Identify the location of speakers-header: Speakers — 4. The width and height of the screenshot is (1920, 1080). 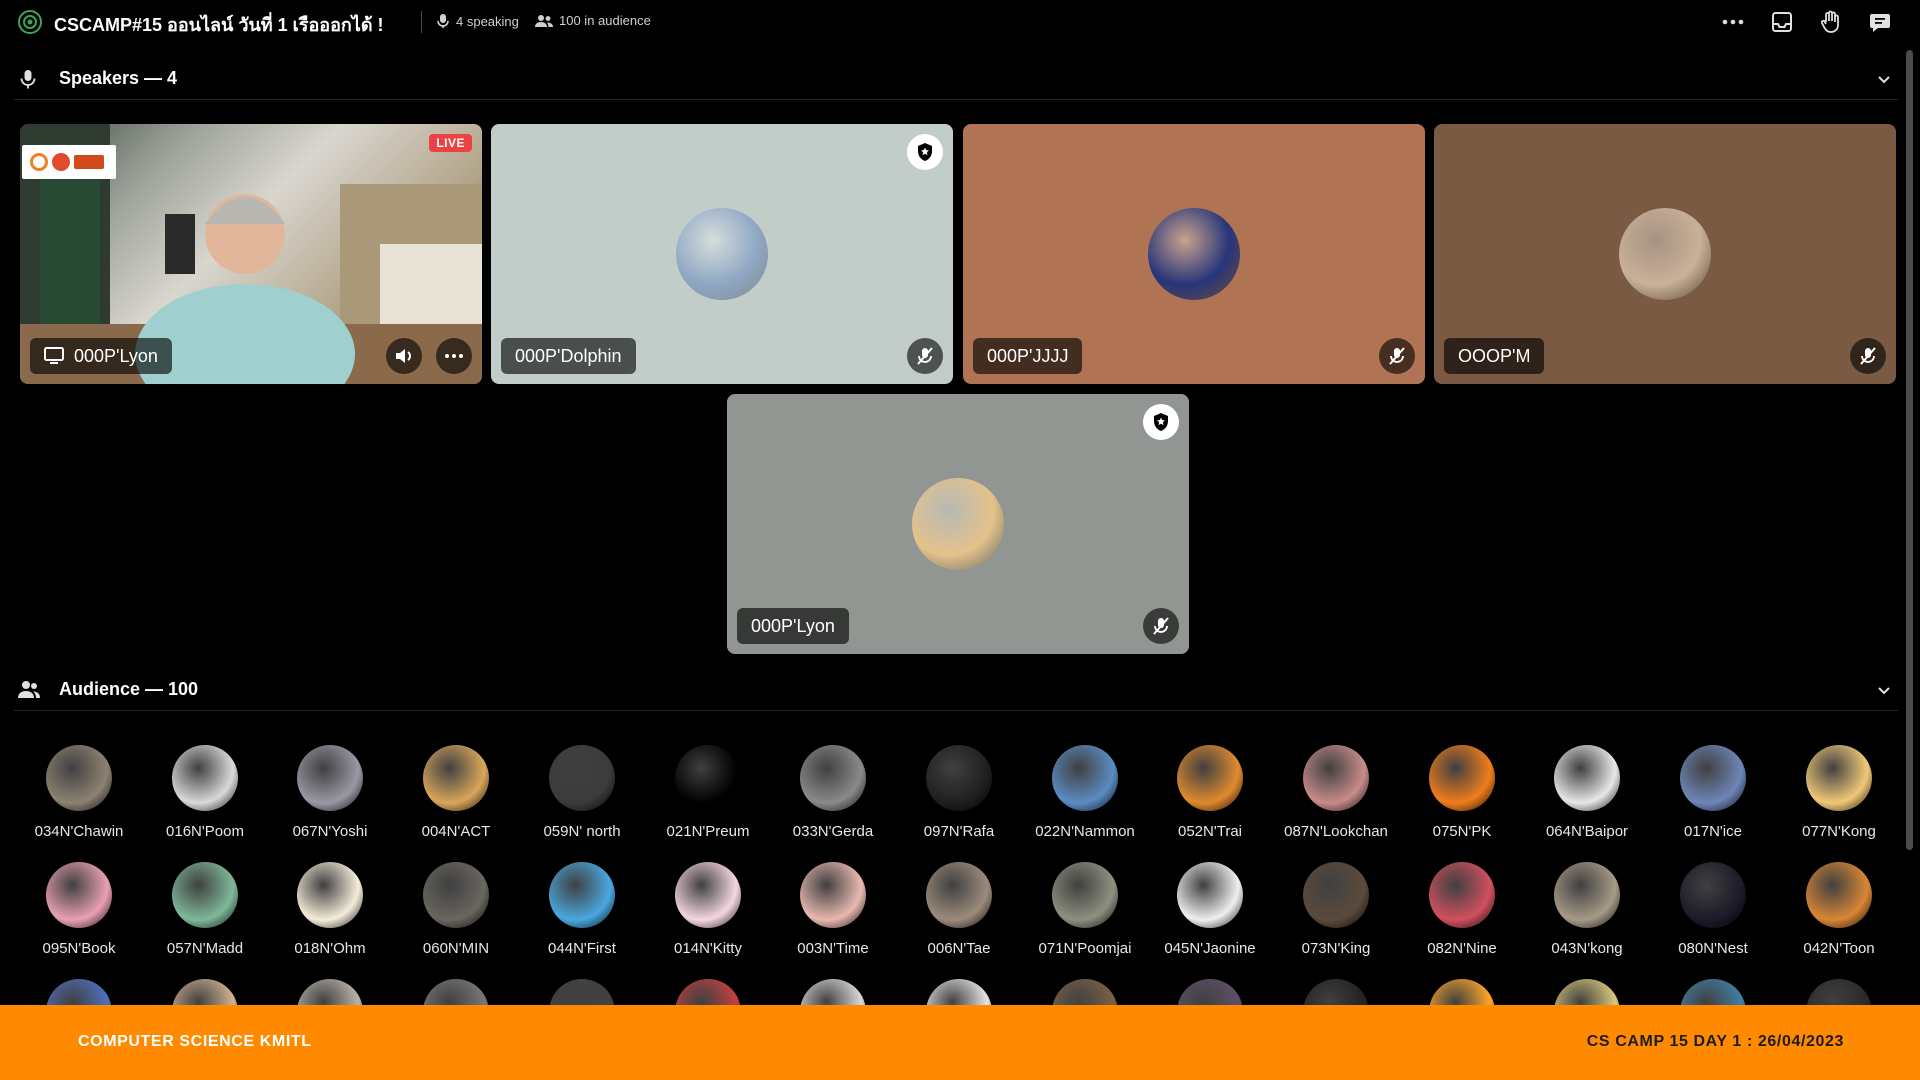
(956, 79).